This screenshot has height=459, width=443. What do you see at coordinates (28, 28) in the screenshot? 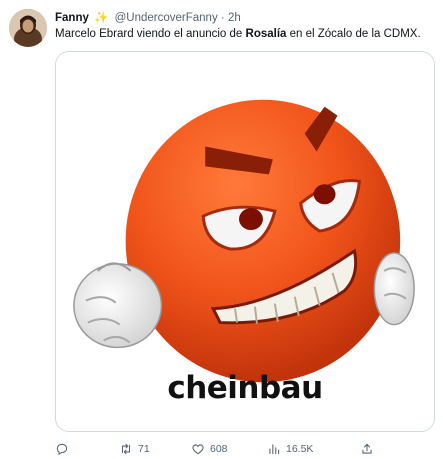
I see `avatar` at bounding box center [28, 28].